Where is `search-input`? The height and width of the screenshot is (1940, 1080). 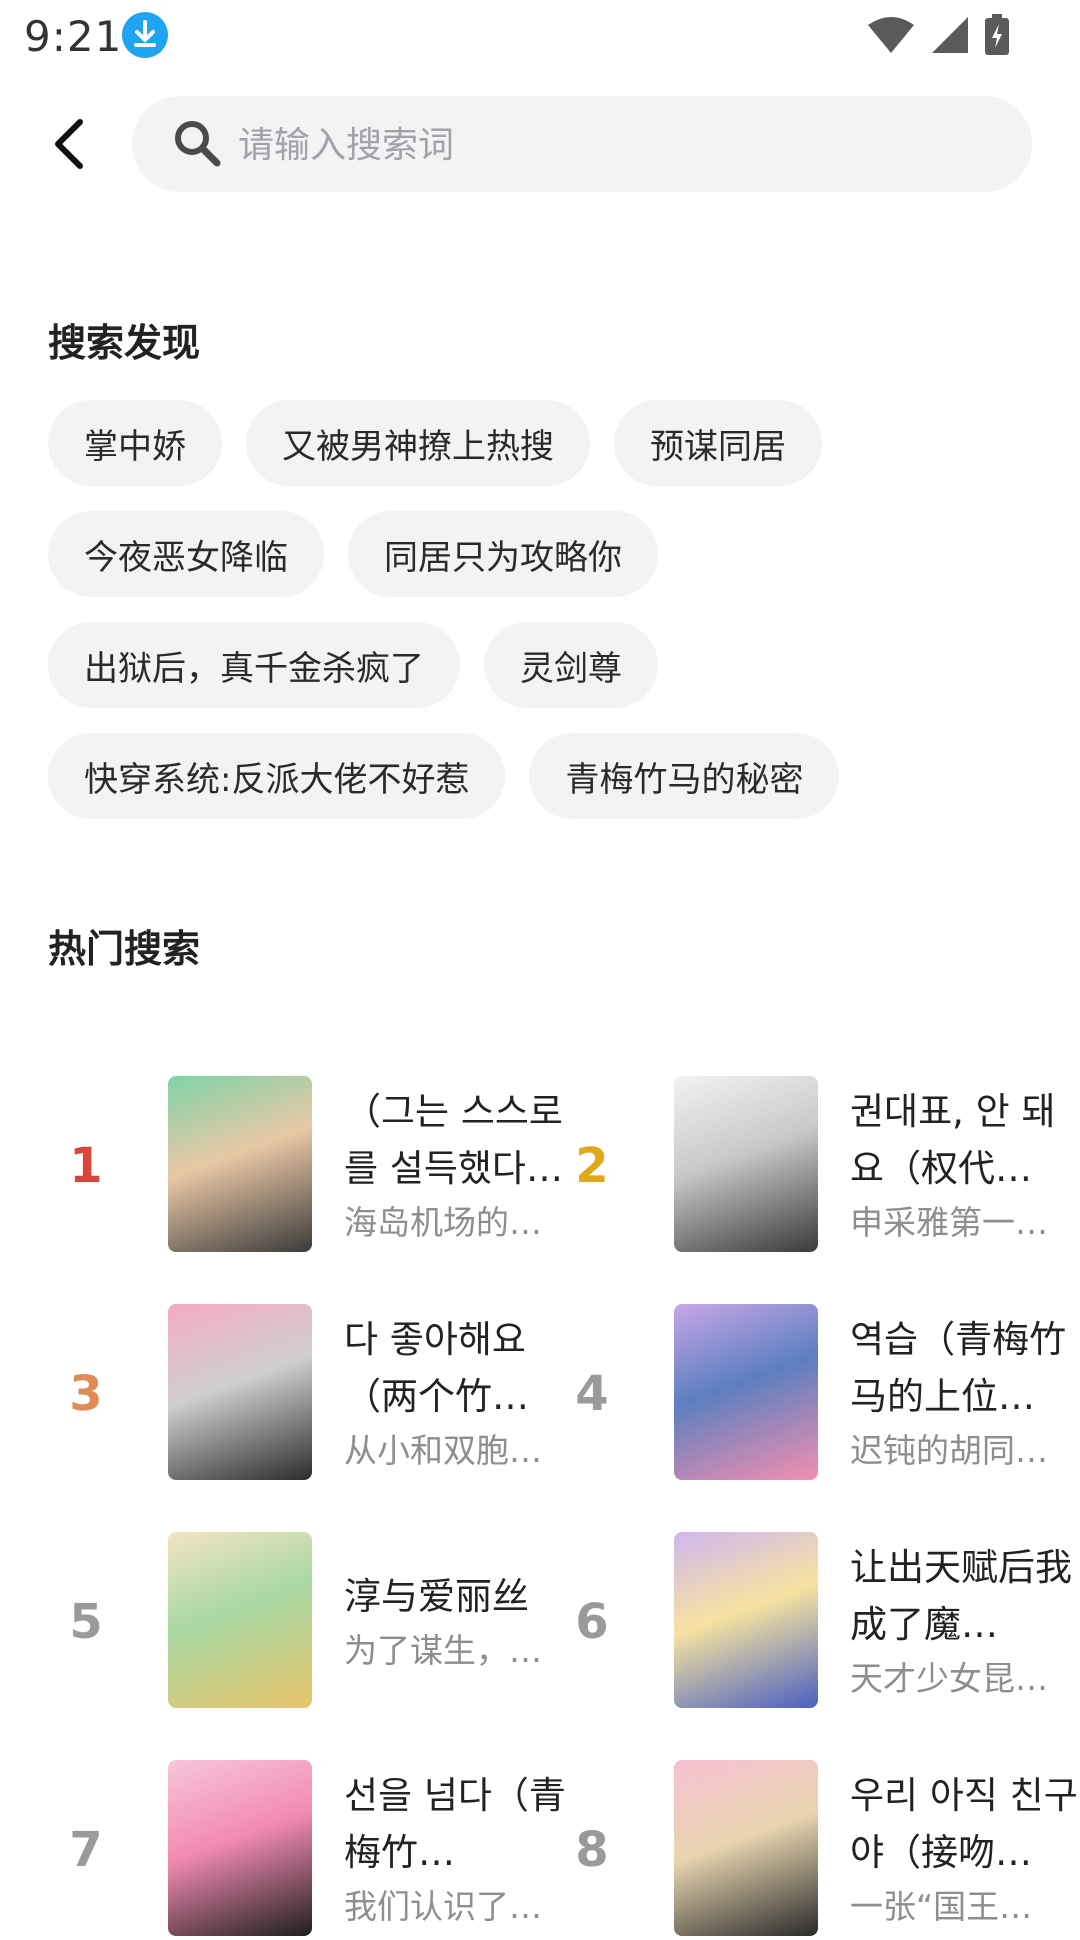 search-input is located at coordinates (618, 145).